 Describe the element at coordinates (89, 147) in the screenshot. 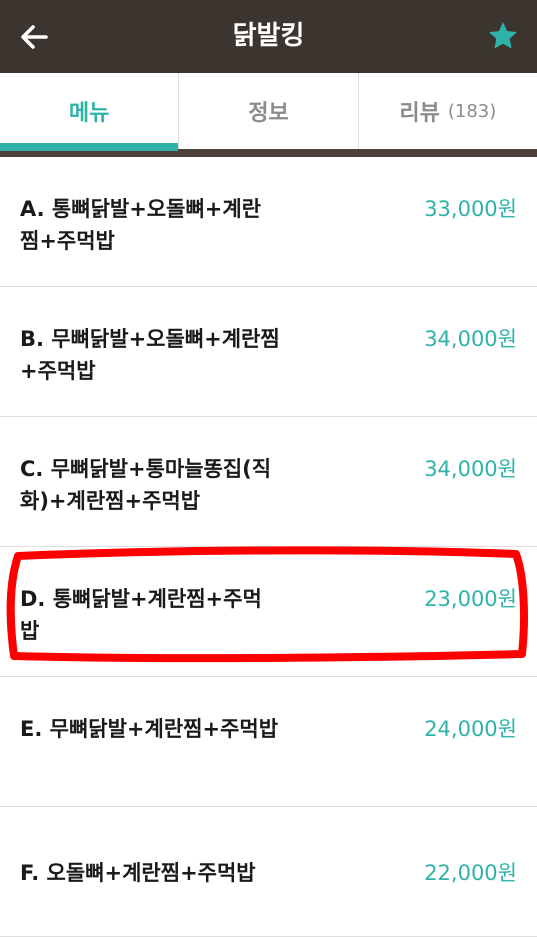

I see `active-tab-indicator` at that location.